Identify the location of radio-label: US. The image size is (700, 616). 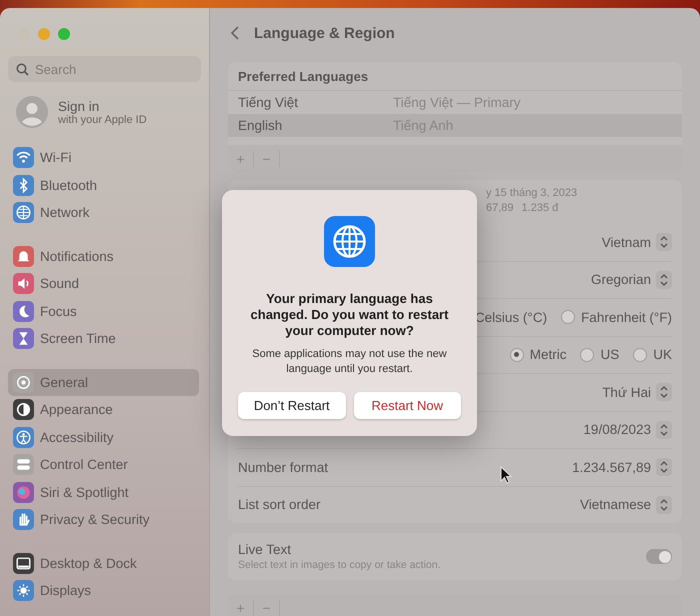
(610, 354).